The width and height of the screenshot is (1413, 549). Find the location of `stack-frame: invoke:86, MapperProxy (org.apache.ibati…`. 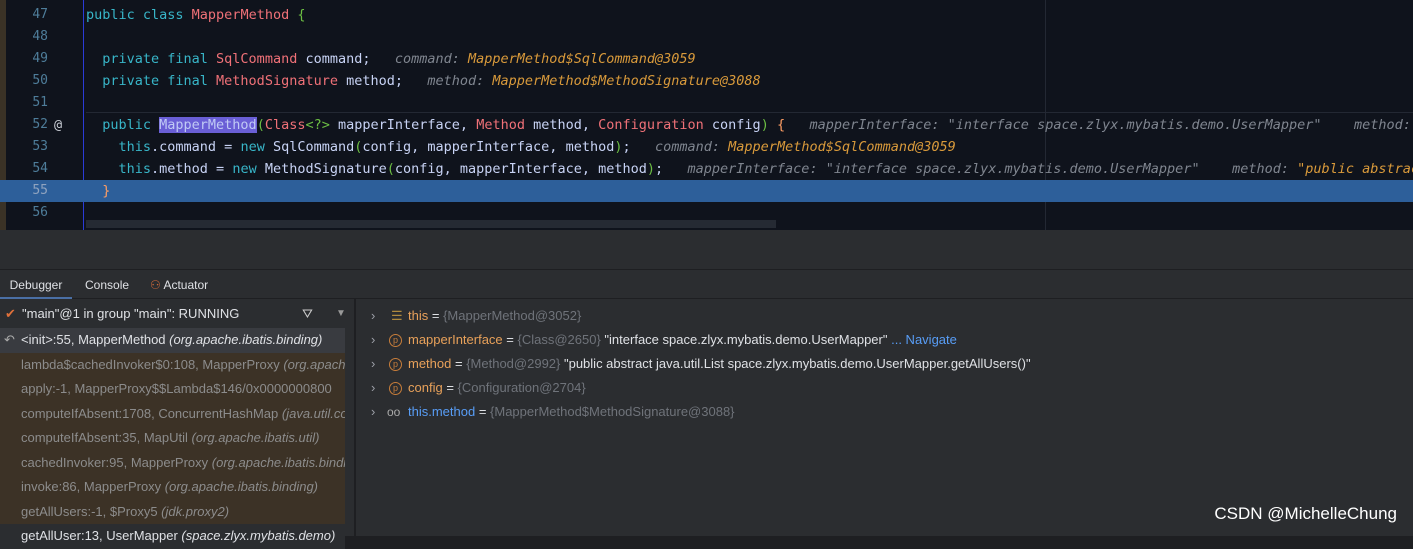

stack-frame: invoke:86, MapperProxy (org.apache.ibati… is located at coordinates (172, 487).